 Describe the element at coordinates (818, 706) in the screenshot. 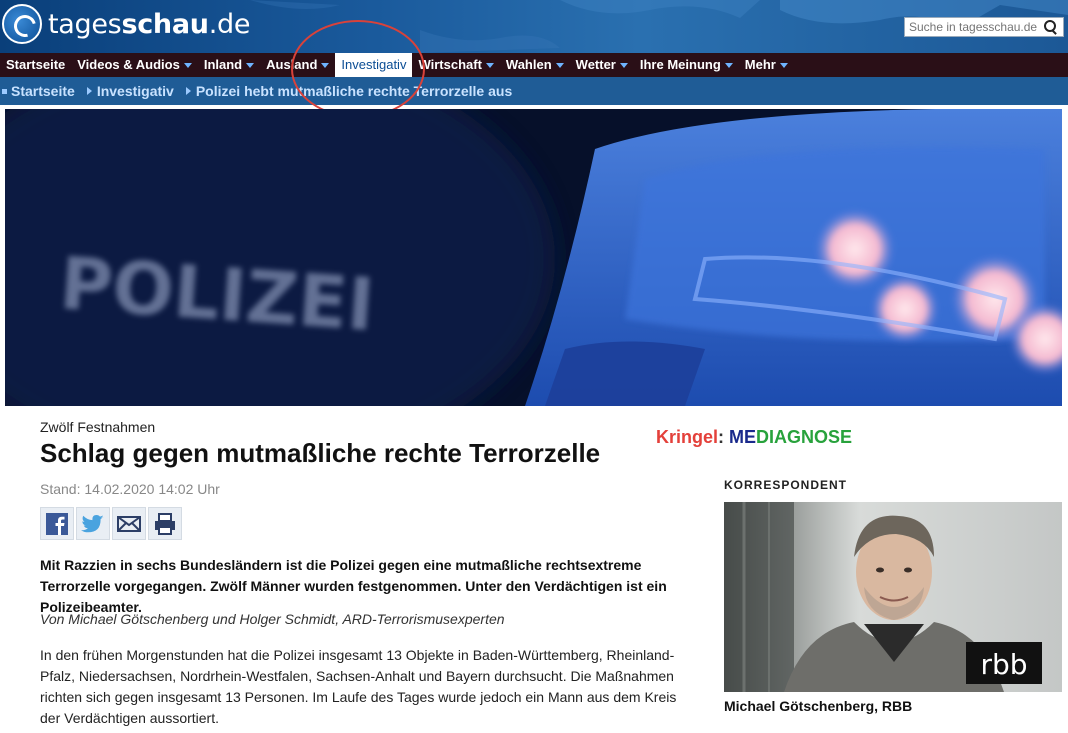

I see `correspondent-name: Michael Götschenberg, RBB` at that location.